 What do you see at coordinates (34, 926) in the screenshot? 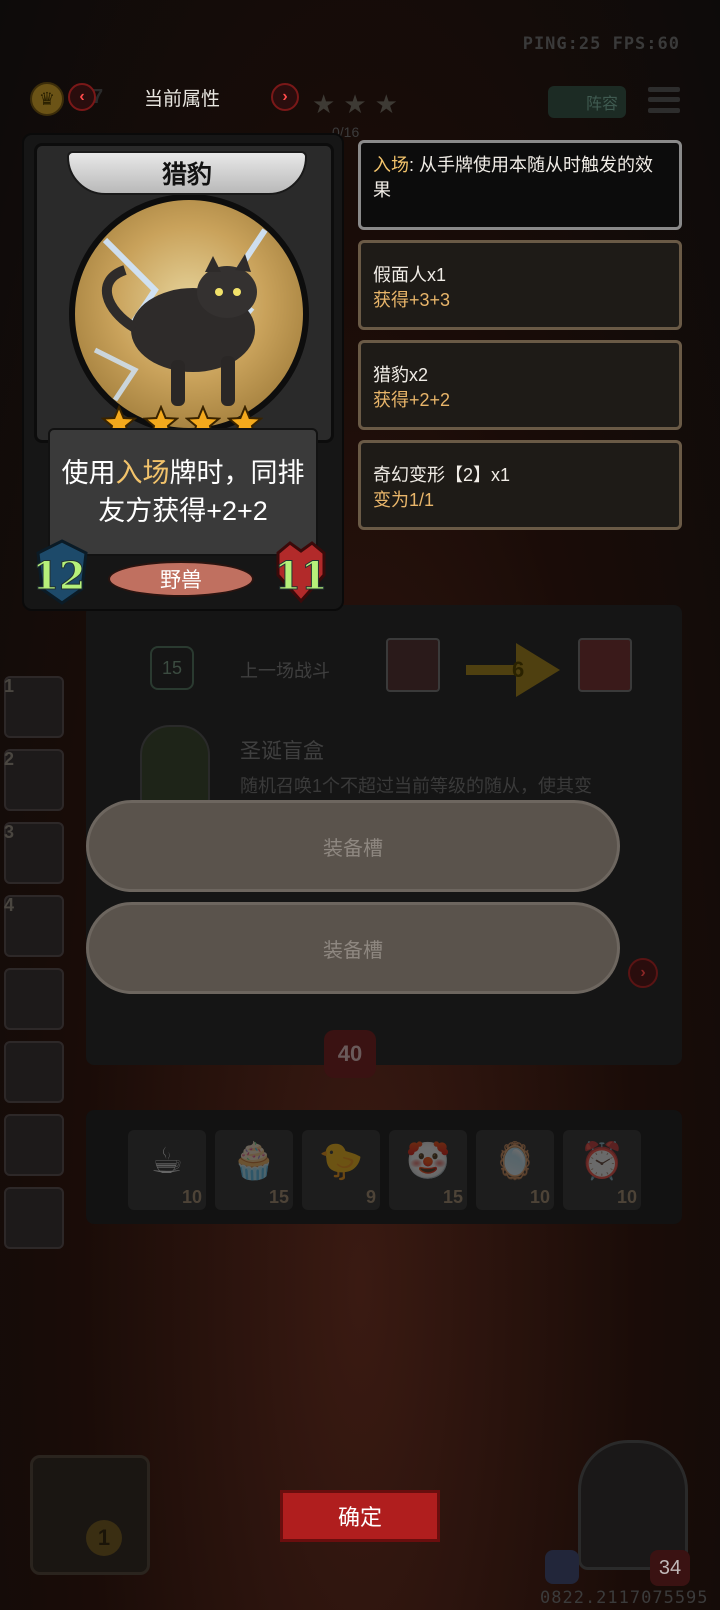
I see `lineup-minion-slot: 4` at bounding box center [34, 926].